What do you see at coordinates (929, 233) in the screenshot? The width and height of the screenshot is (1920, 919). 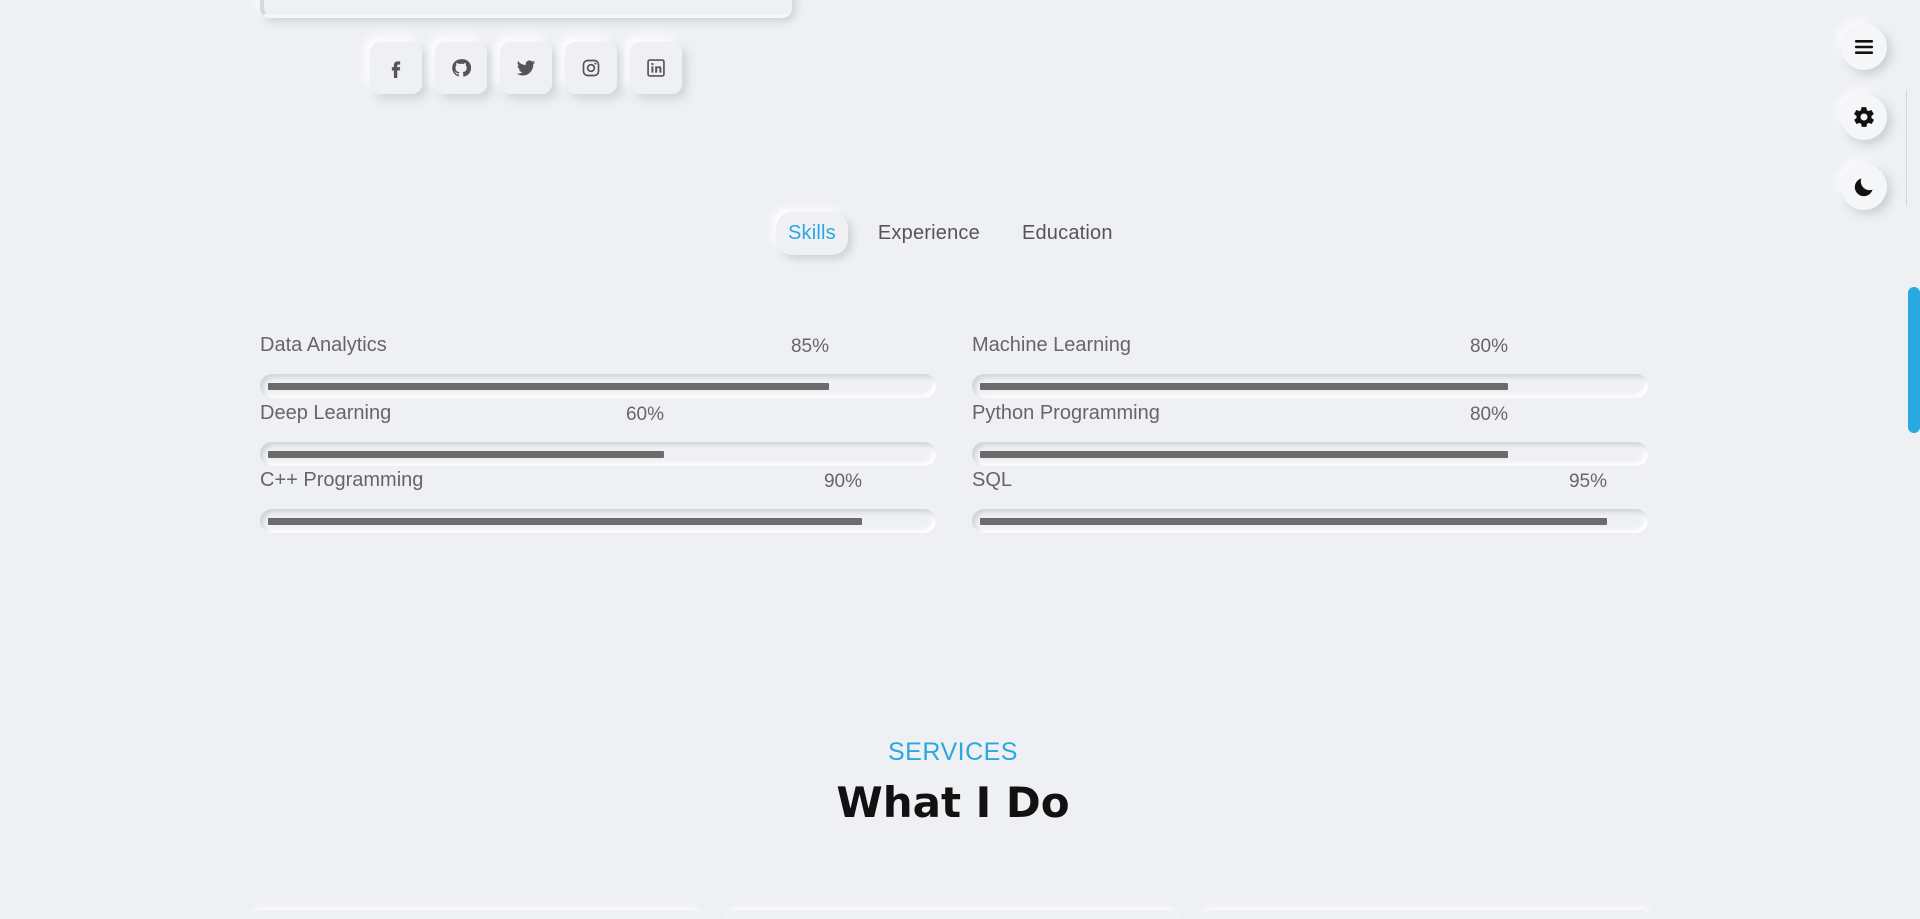 I see `tab-experience: Experience` at bounding box center [929, 233].